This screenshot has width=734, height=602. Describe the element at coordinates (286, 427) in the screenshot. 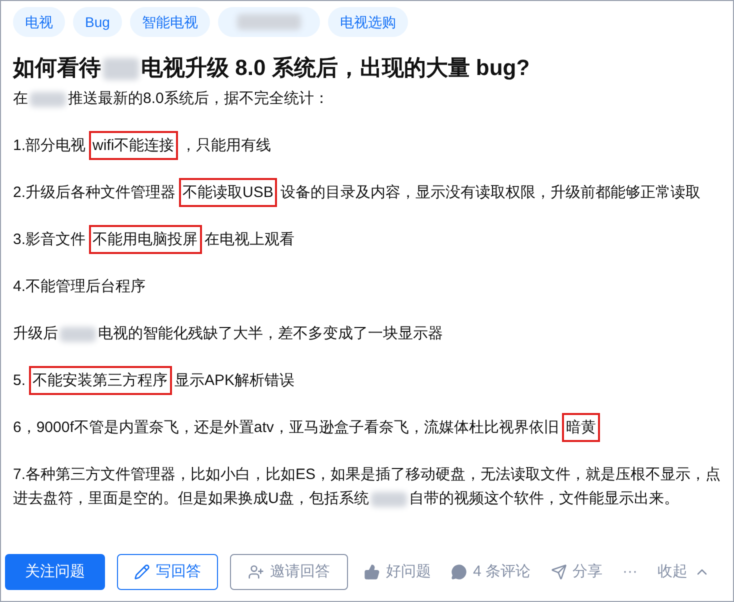

I see `paragraph-text: 6，9000f不管是内置奈飞，还是外置atv，亚马逊盒子看奈飞，流媒体杜比视界依旧` at that location.